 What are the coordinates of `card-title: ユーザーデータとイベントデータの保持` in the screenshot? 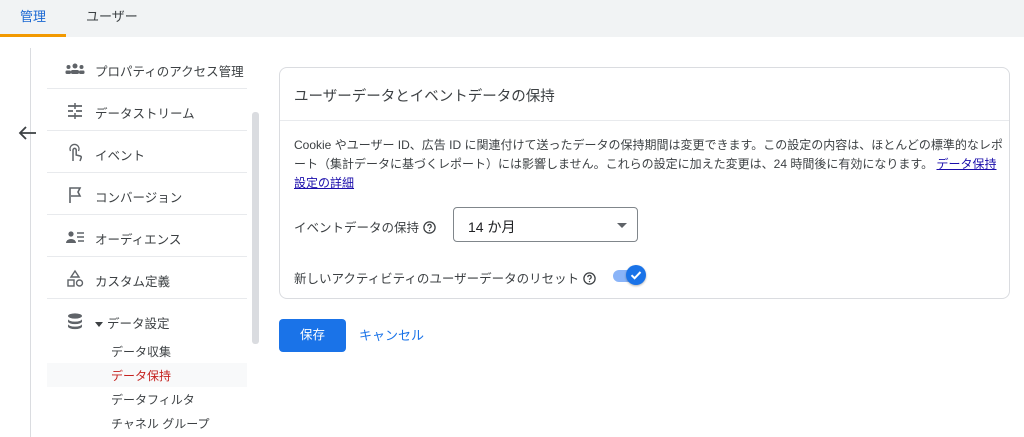 It's located at (424, 97).